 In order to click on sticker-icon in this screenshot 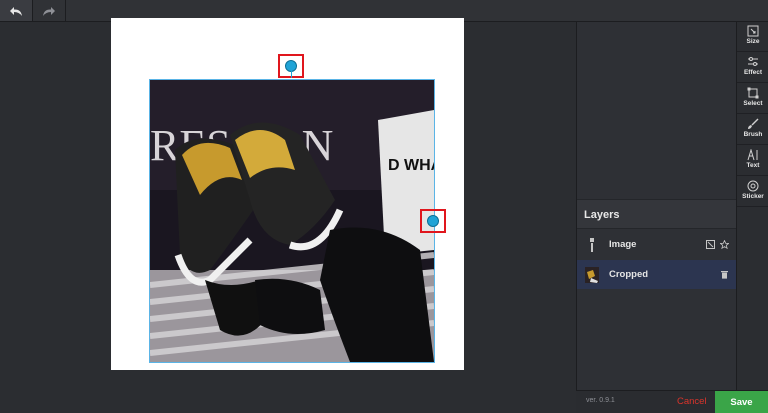, I will do `click(753, 186)`.